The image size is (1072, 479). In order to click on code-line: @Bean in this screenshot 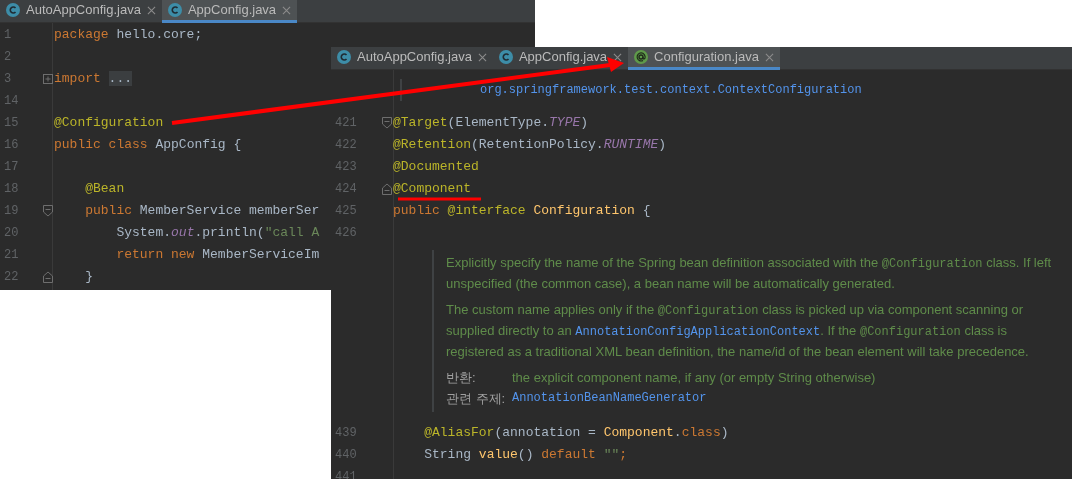, I will do `click(104, 189)`.